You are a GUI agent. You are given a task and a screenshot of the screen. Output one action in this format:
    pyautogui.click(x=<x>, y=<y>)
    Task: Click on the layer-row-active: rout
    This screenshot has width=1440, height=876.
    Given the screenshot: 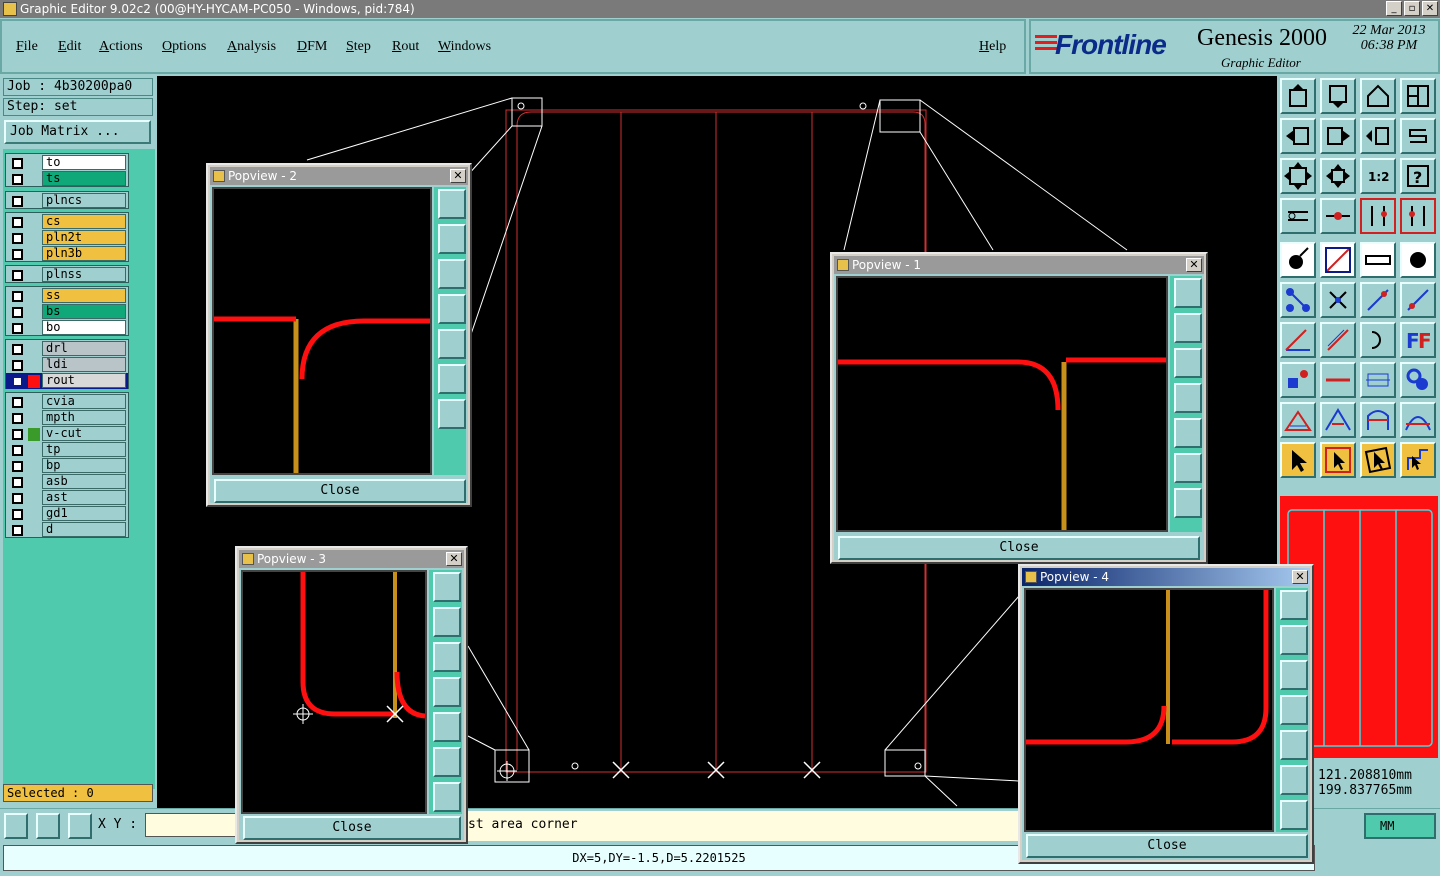 What is the action you would take?
    pyautogui.click(x=67, y=381)
    